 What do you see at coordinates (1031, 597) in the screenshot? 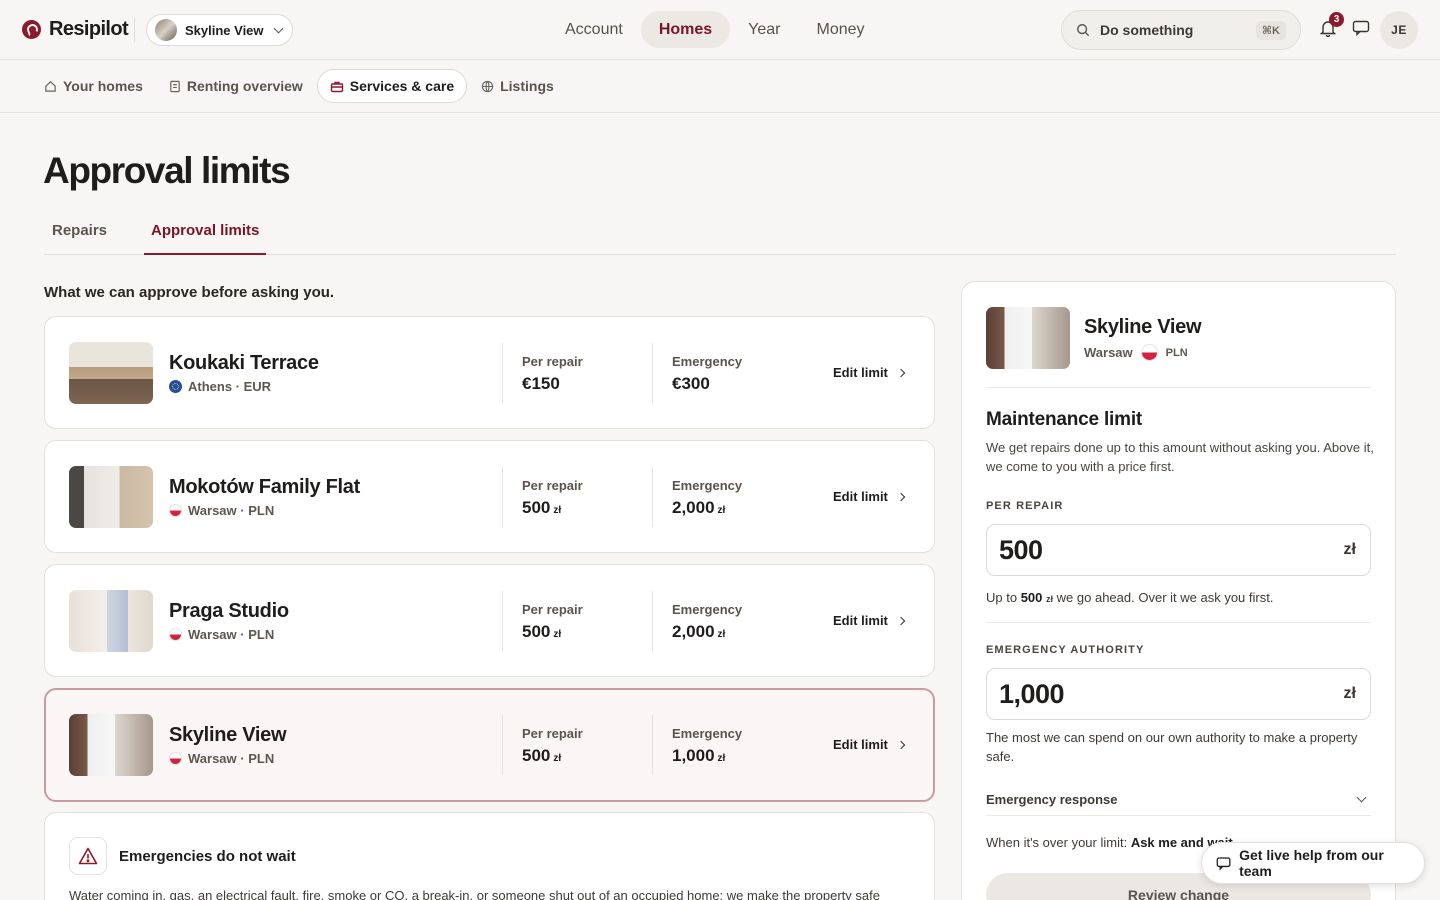
I see `hint-amount: 500` at bounding box center [1031, 597].